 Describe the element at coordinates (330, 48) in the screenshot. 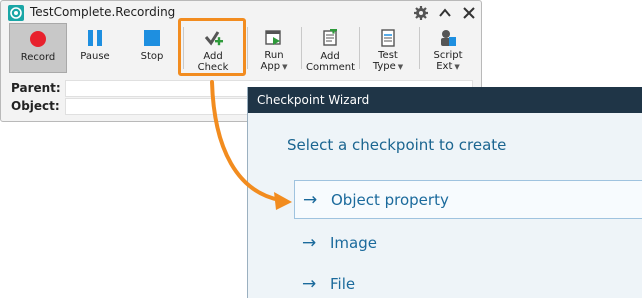

I see `add-comment-button: Add Comment` at that location.